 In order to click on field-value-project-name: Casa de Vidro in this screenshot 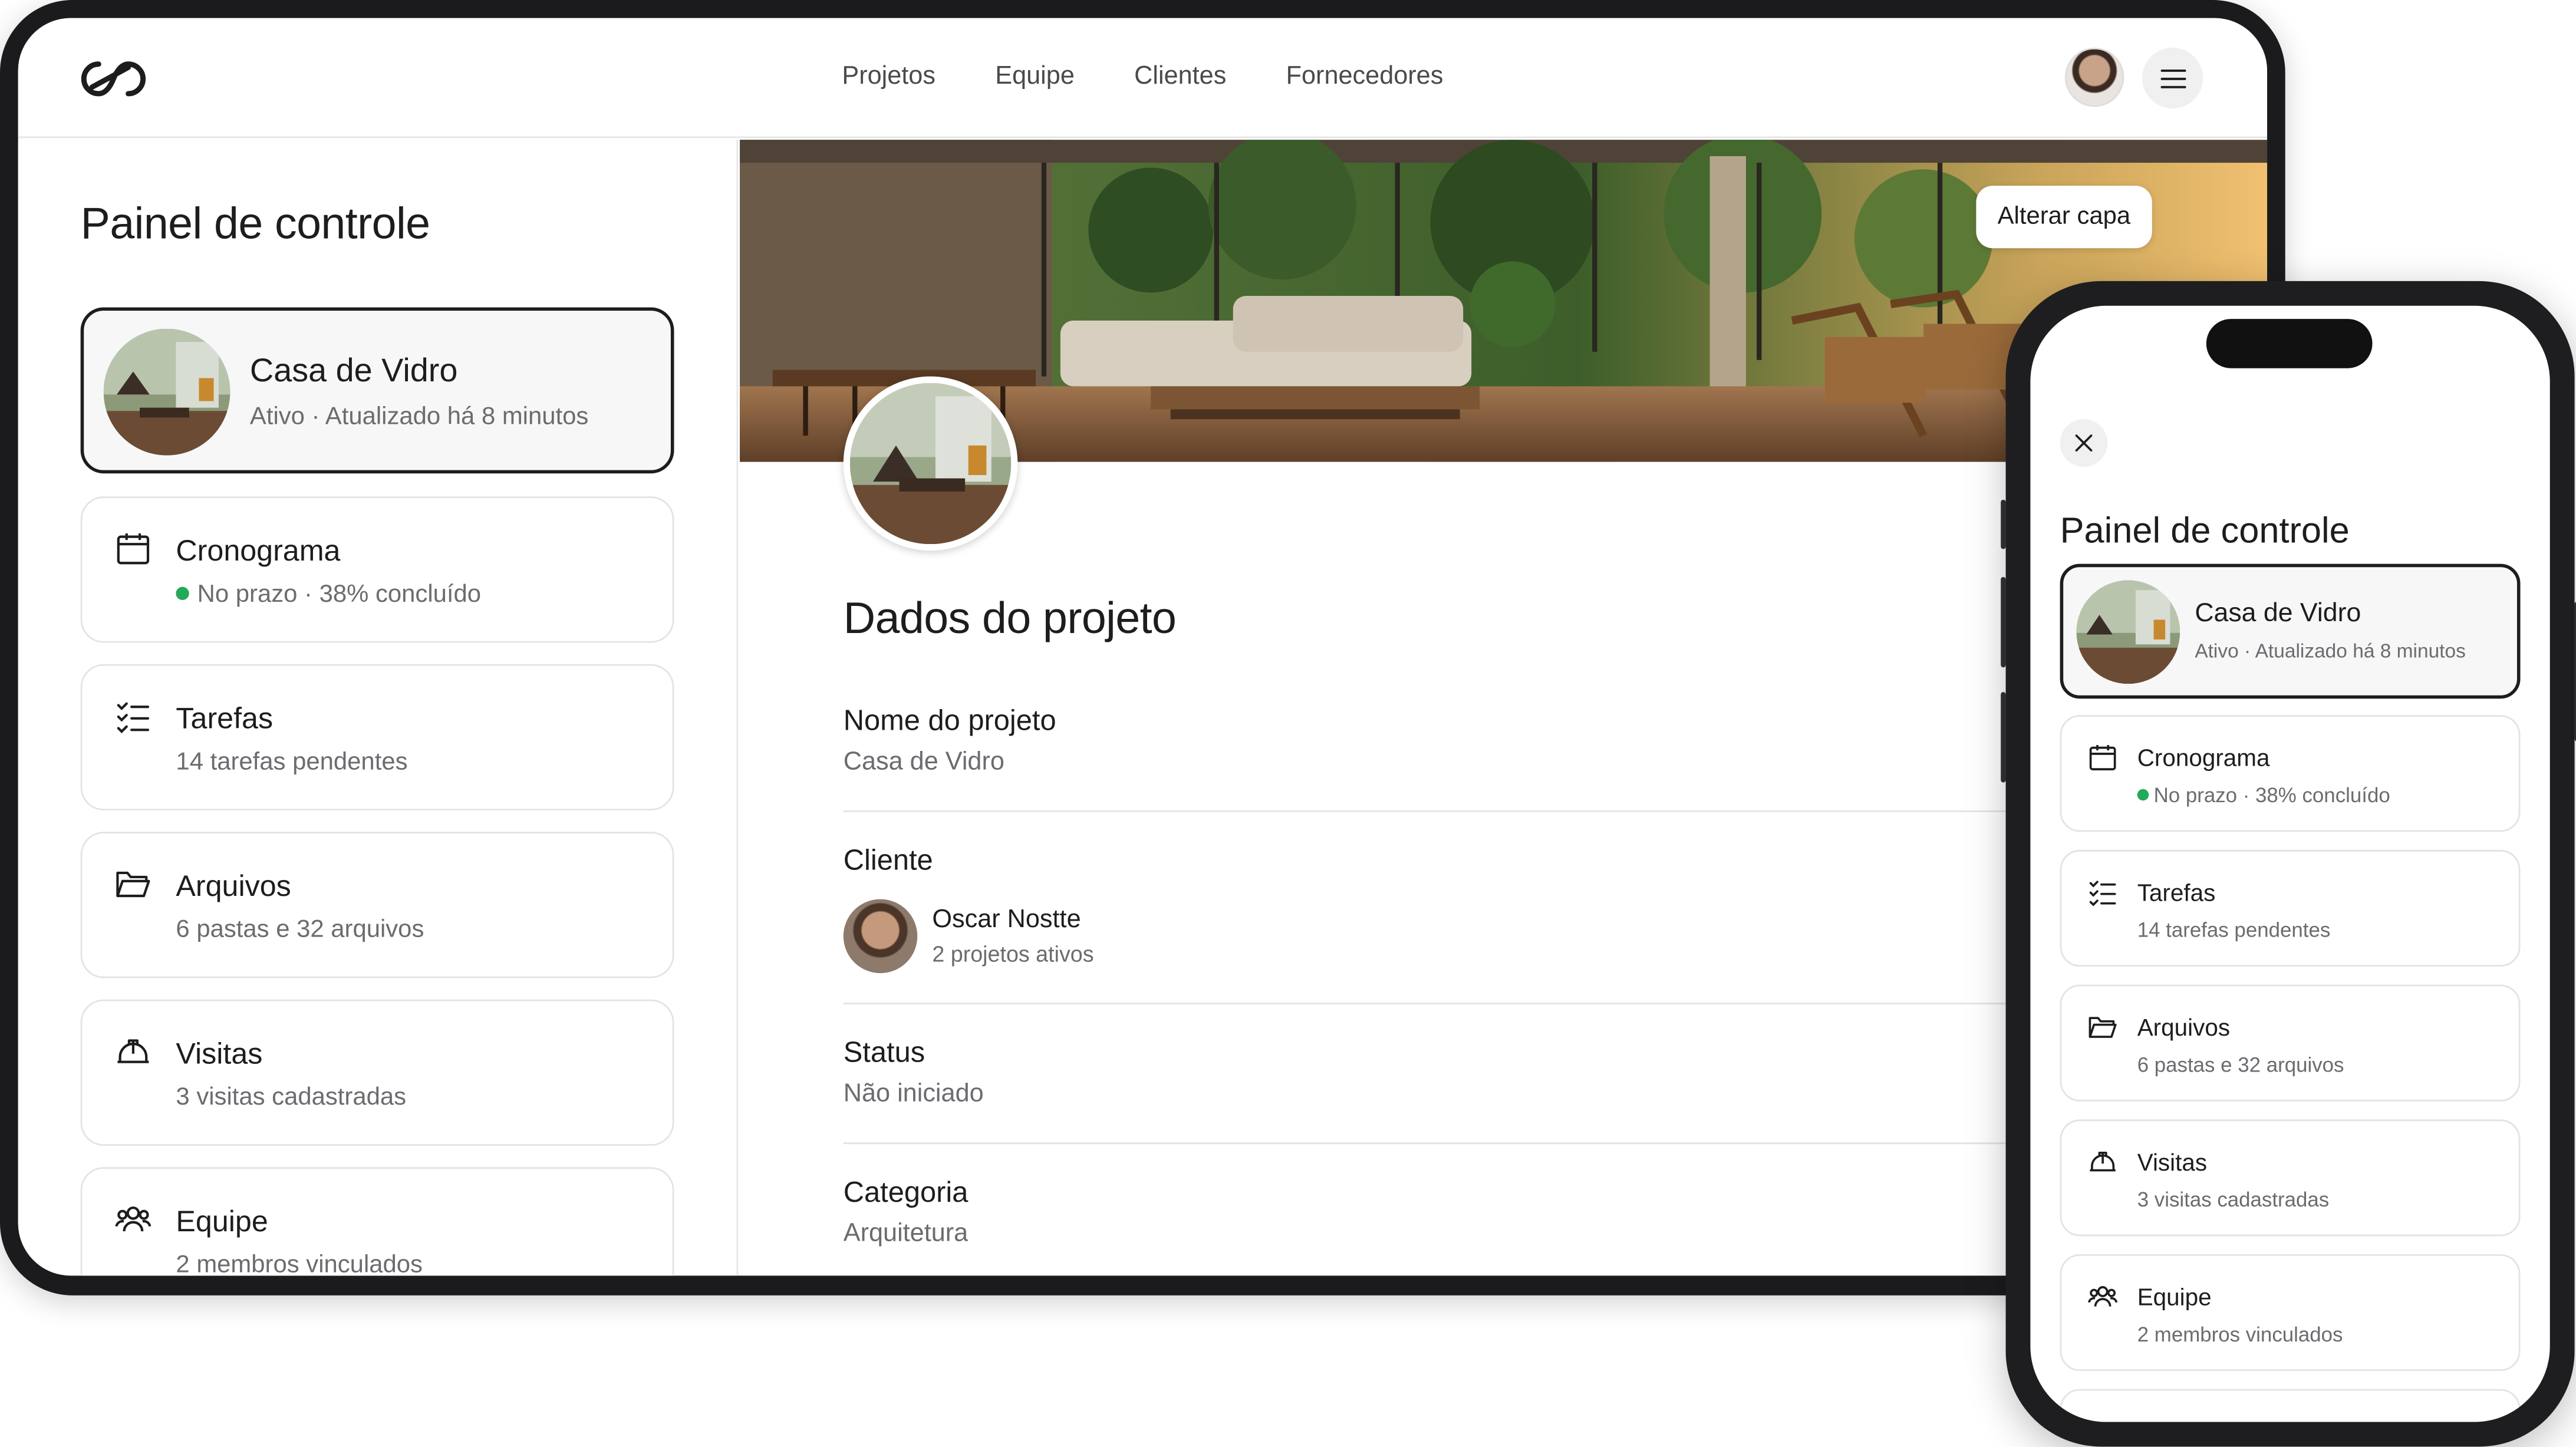, I will do `click(923, 762)`.